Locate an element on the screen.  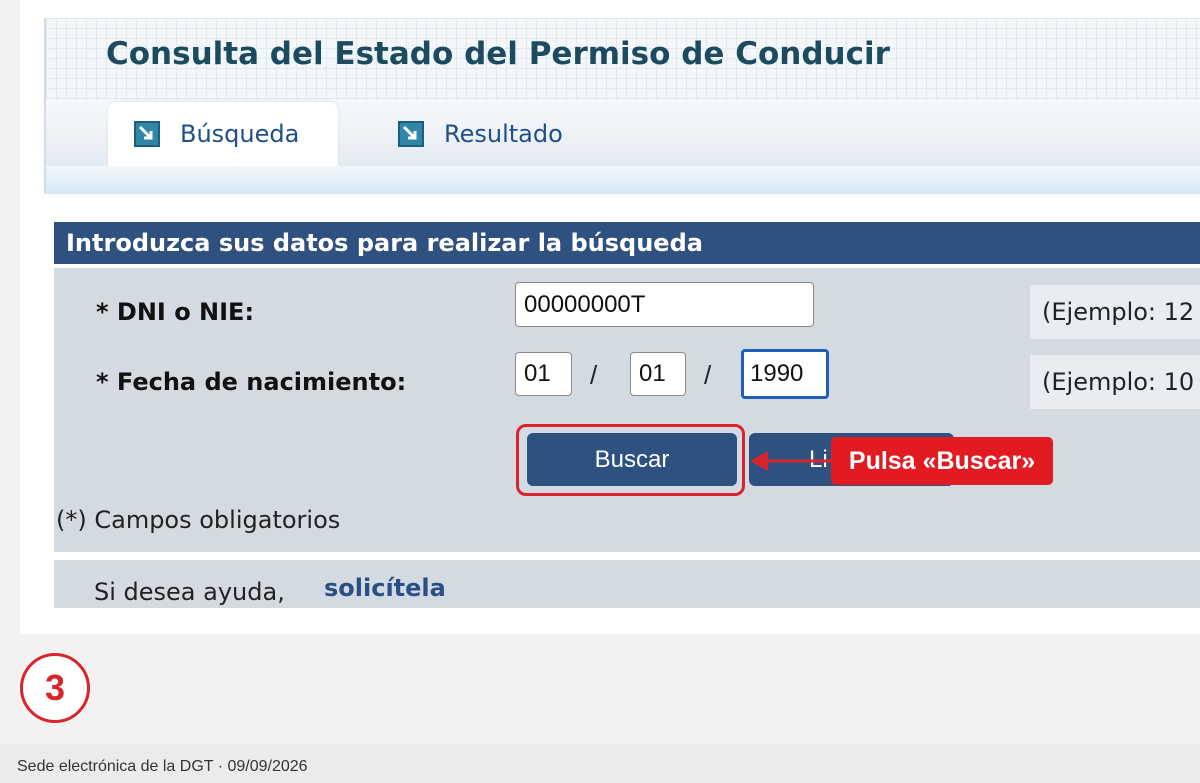
birth-date-label: * Fecha de nacimiento: is located at coordinates (251, 382).